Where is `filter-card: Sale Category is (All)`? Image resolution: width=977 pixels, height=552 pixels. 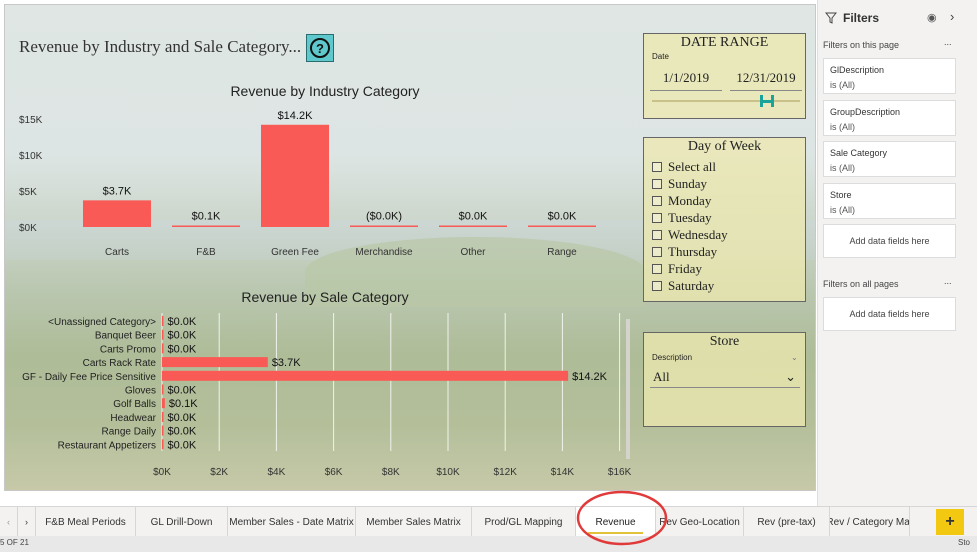
filter-card: Sale Category is (All) is located at coordinates (889, 159).